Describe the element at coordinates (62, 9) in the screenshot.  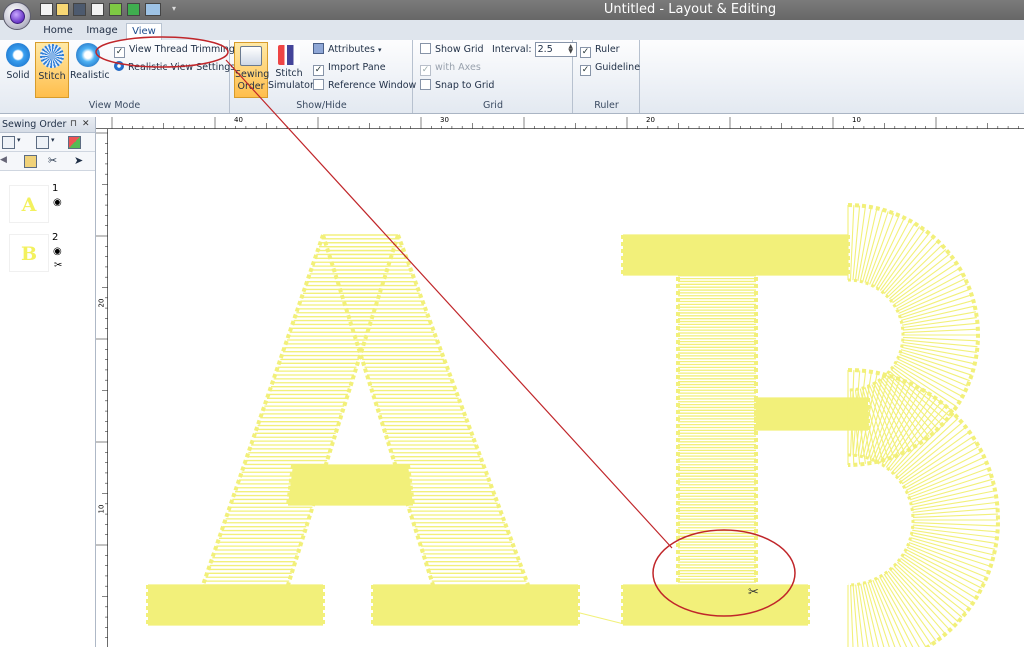
I see `open-folder-icon` at that location.